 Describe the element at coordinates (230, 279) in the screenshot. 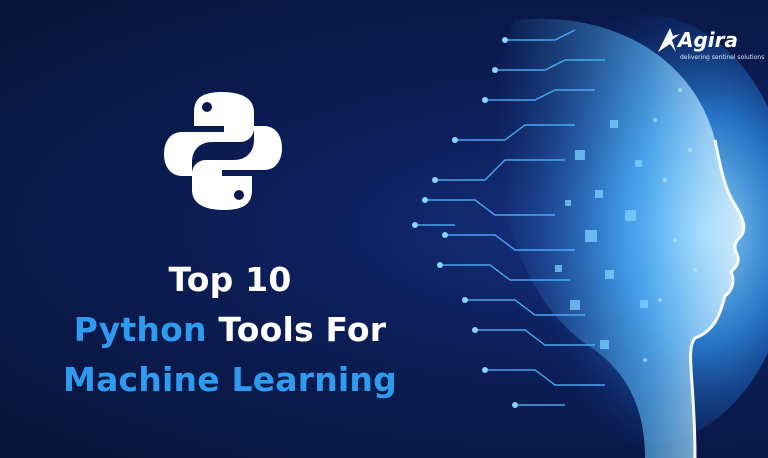

I see `headline-line-1: Top 10` at that location.